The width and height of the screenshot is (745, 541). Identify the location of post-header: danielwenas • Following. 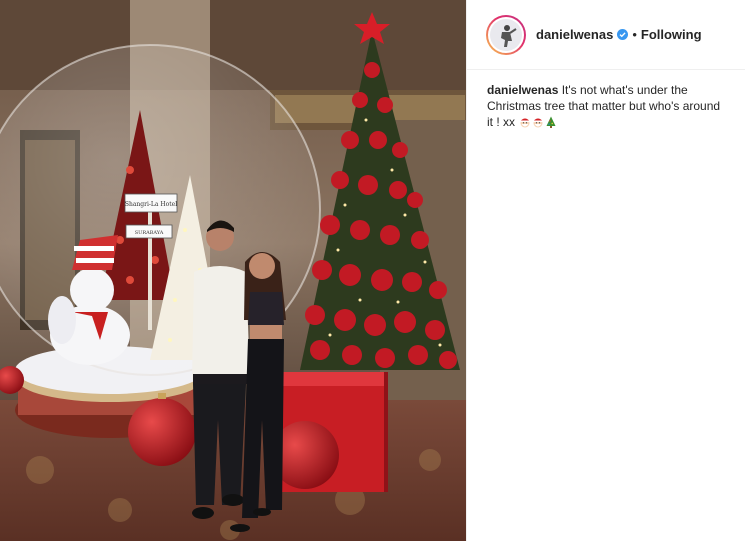
(606, 35).